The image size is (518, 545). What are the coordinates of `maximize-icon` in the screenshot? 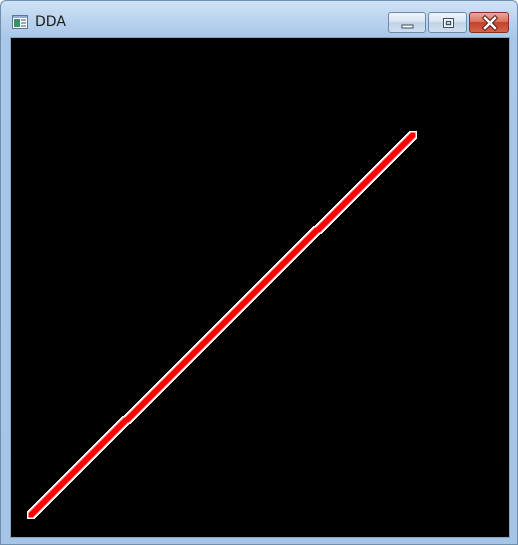 It's located at (448, 23).